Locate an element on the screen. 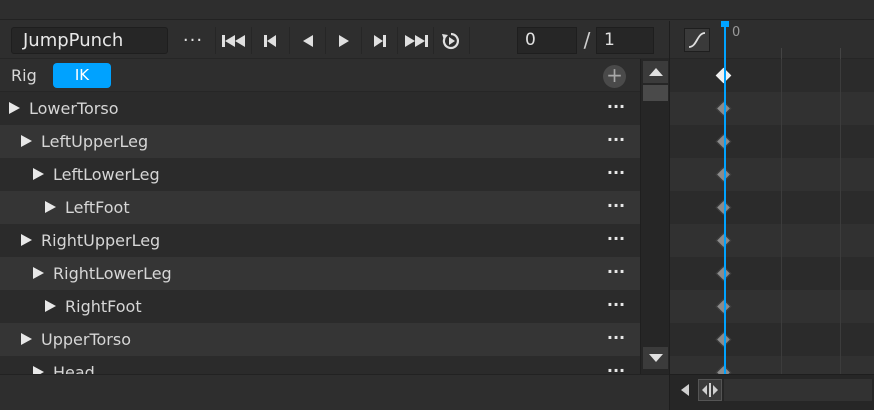 The width and height of the screenshot is (874, 410). loop-button is located at coordinates (451, 40).